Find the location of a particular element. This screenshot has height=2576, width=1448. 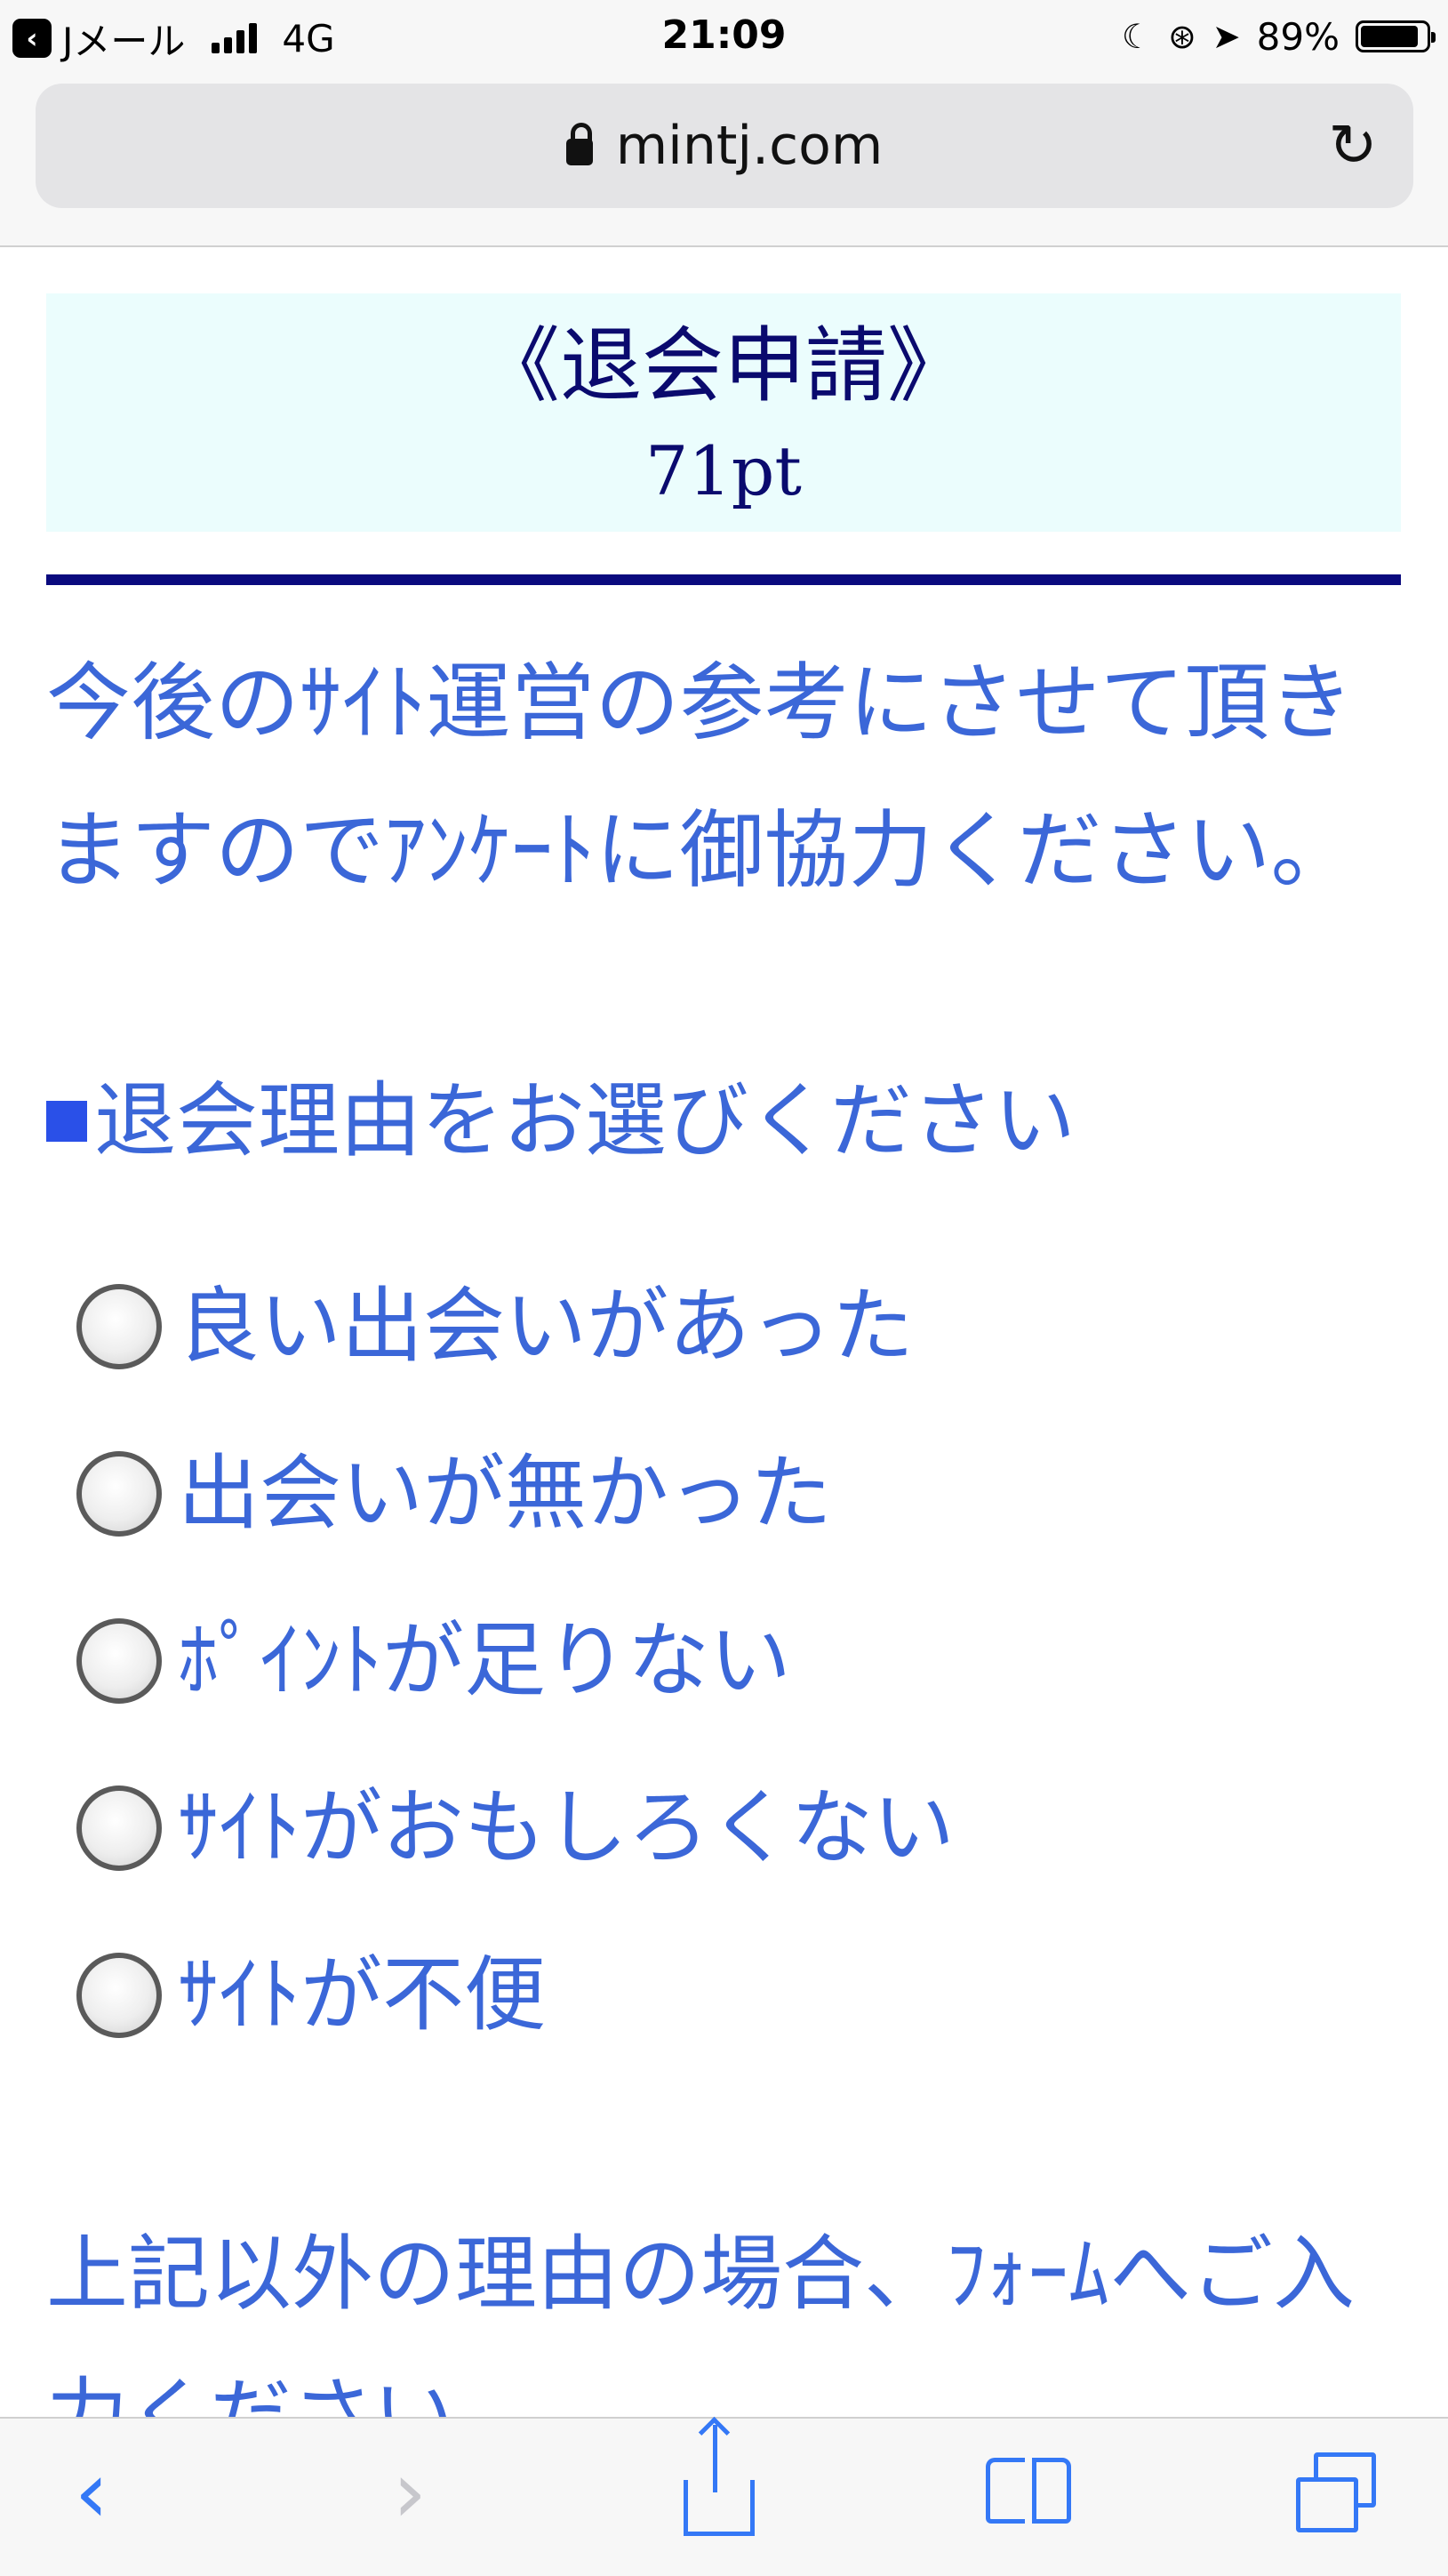

url-text: mintj.com is located at coordinates (750, 146).